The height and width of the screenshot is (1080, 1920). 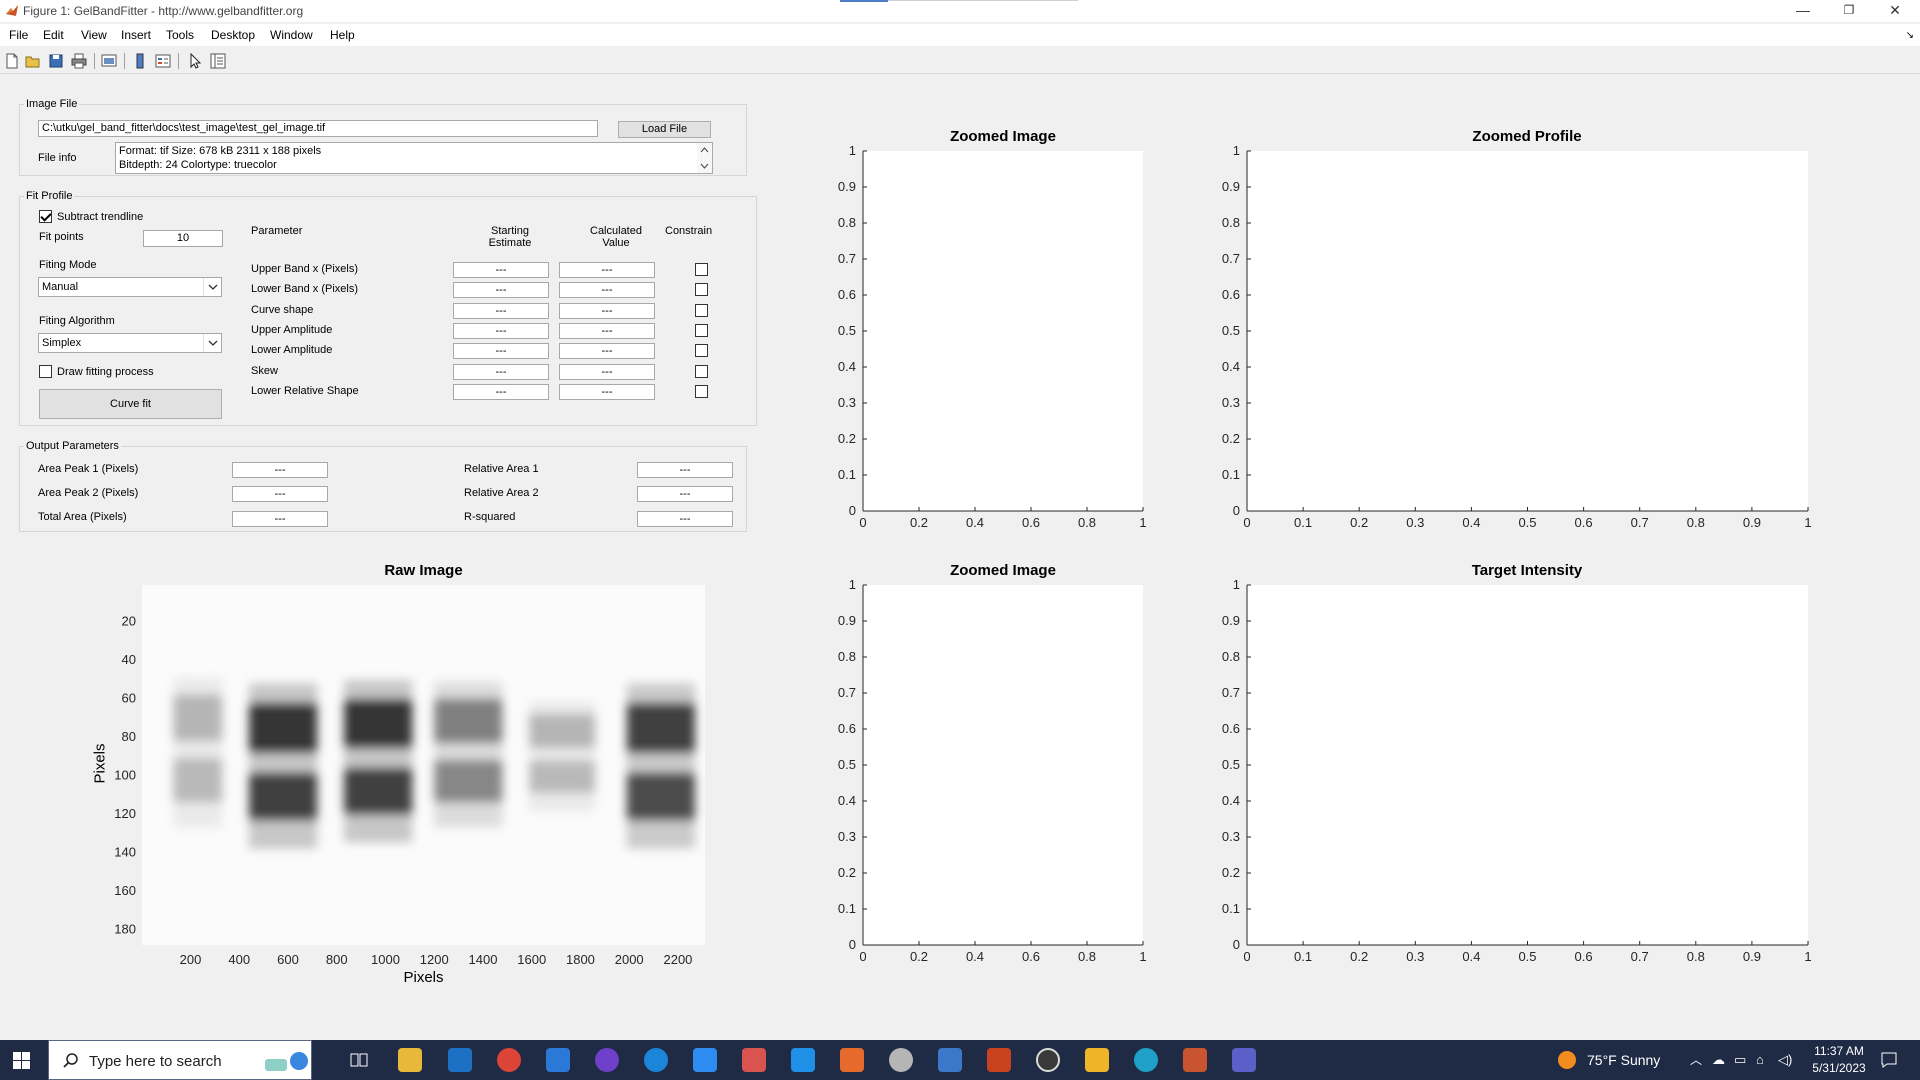 What do you see at coordinates (1740, 1060) in the screenshot?
I see `battery-icon: ▭` at bounding box center [1740, 1060].